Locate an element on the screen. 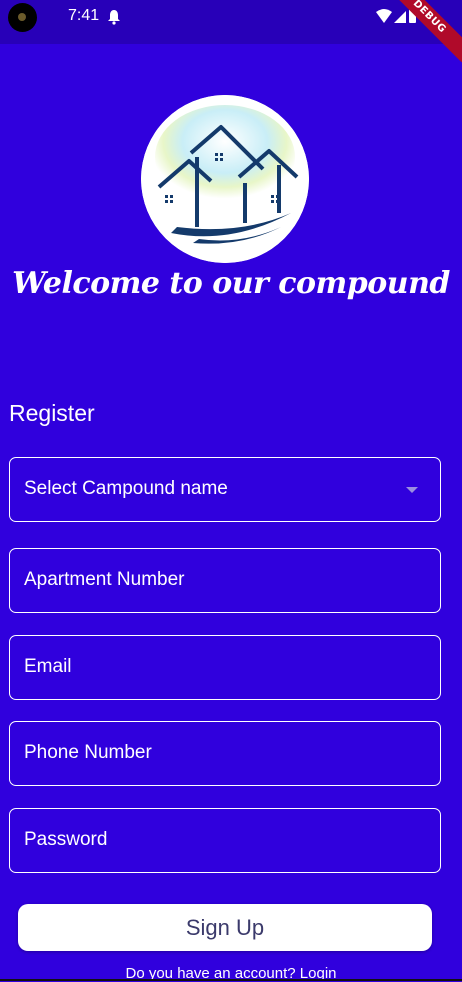 The image size is (462, 982). houses-logo-icon is located at coordinates (225, 179).